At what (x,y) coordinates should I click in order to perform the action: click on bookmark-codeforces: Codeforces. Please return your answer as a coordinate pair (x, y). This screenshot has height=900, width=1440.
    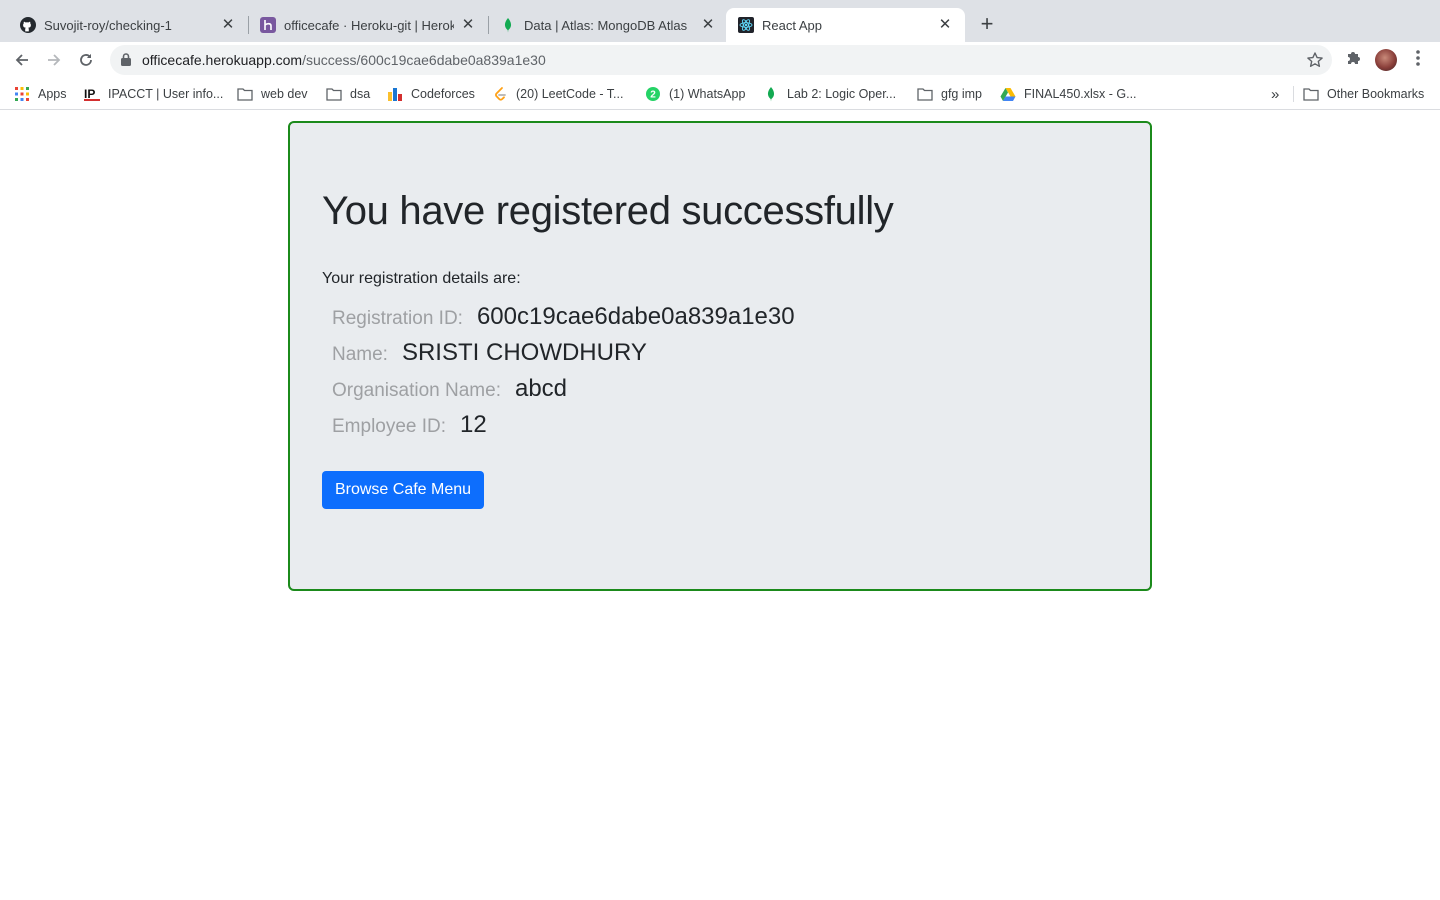
    Looking at the image, I should click on (431, 94).